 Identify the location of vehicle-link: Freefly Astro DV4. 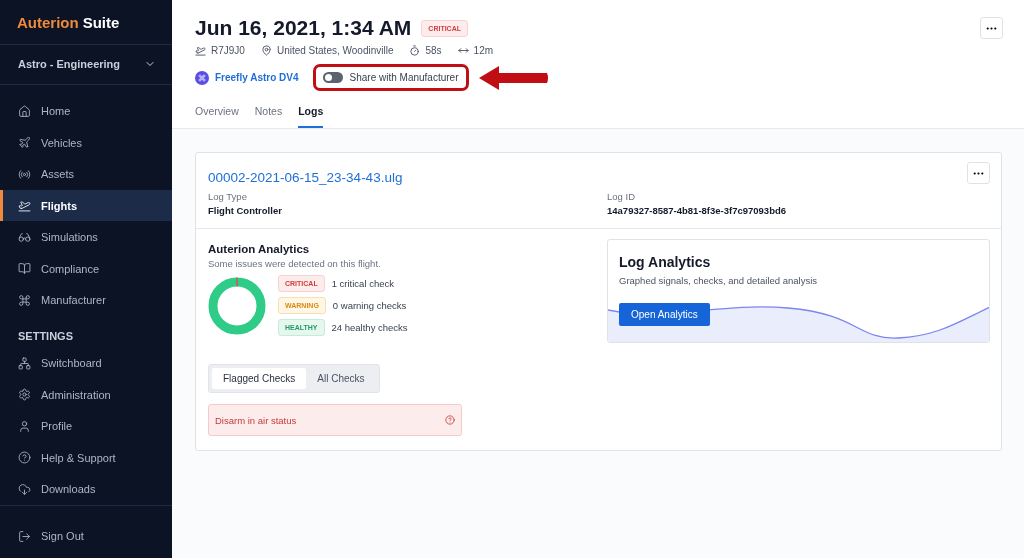
(247, 77).